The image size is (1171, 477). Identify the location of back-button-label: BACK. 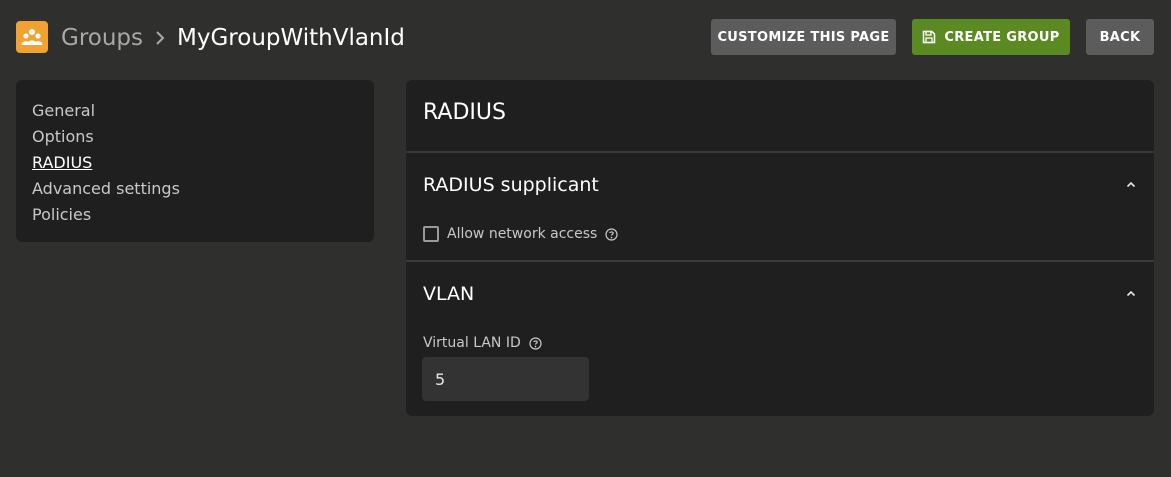
(1120, 37).